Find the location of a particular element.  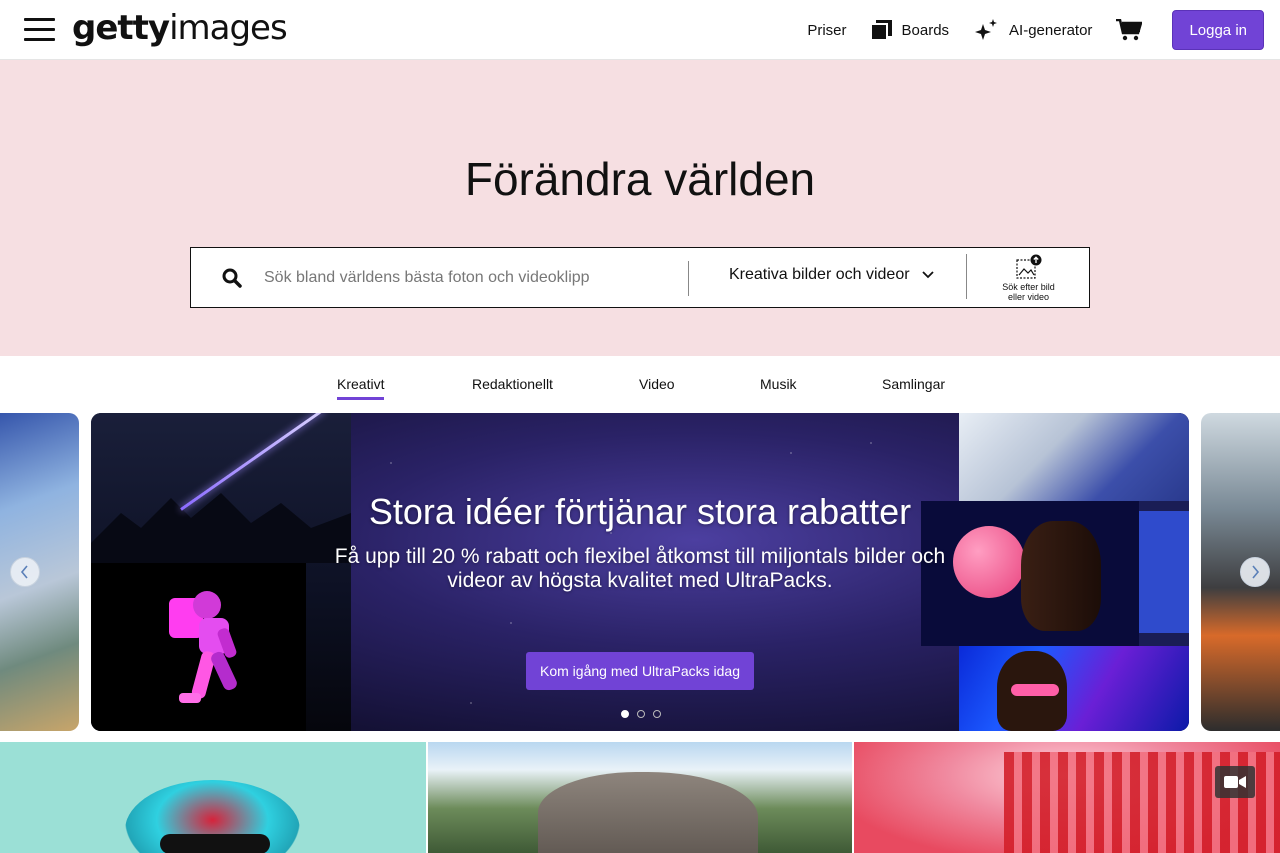

woman-face is located at coordinates (1061, 576).